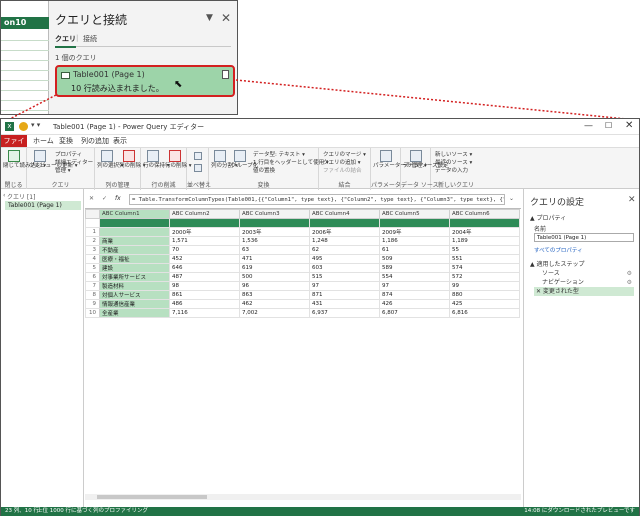 Image resolution: width=640 pixels, height=516 pixels. I want to click on table-cell: 2003年, so click(274, 232).